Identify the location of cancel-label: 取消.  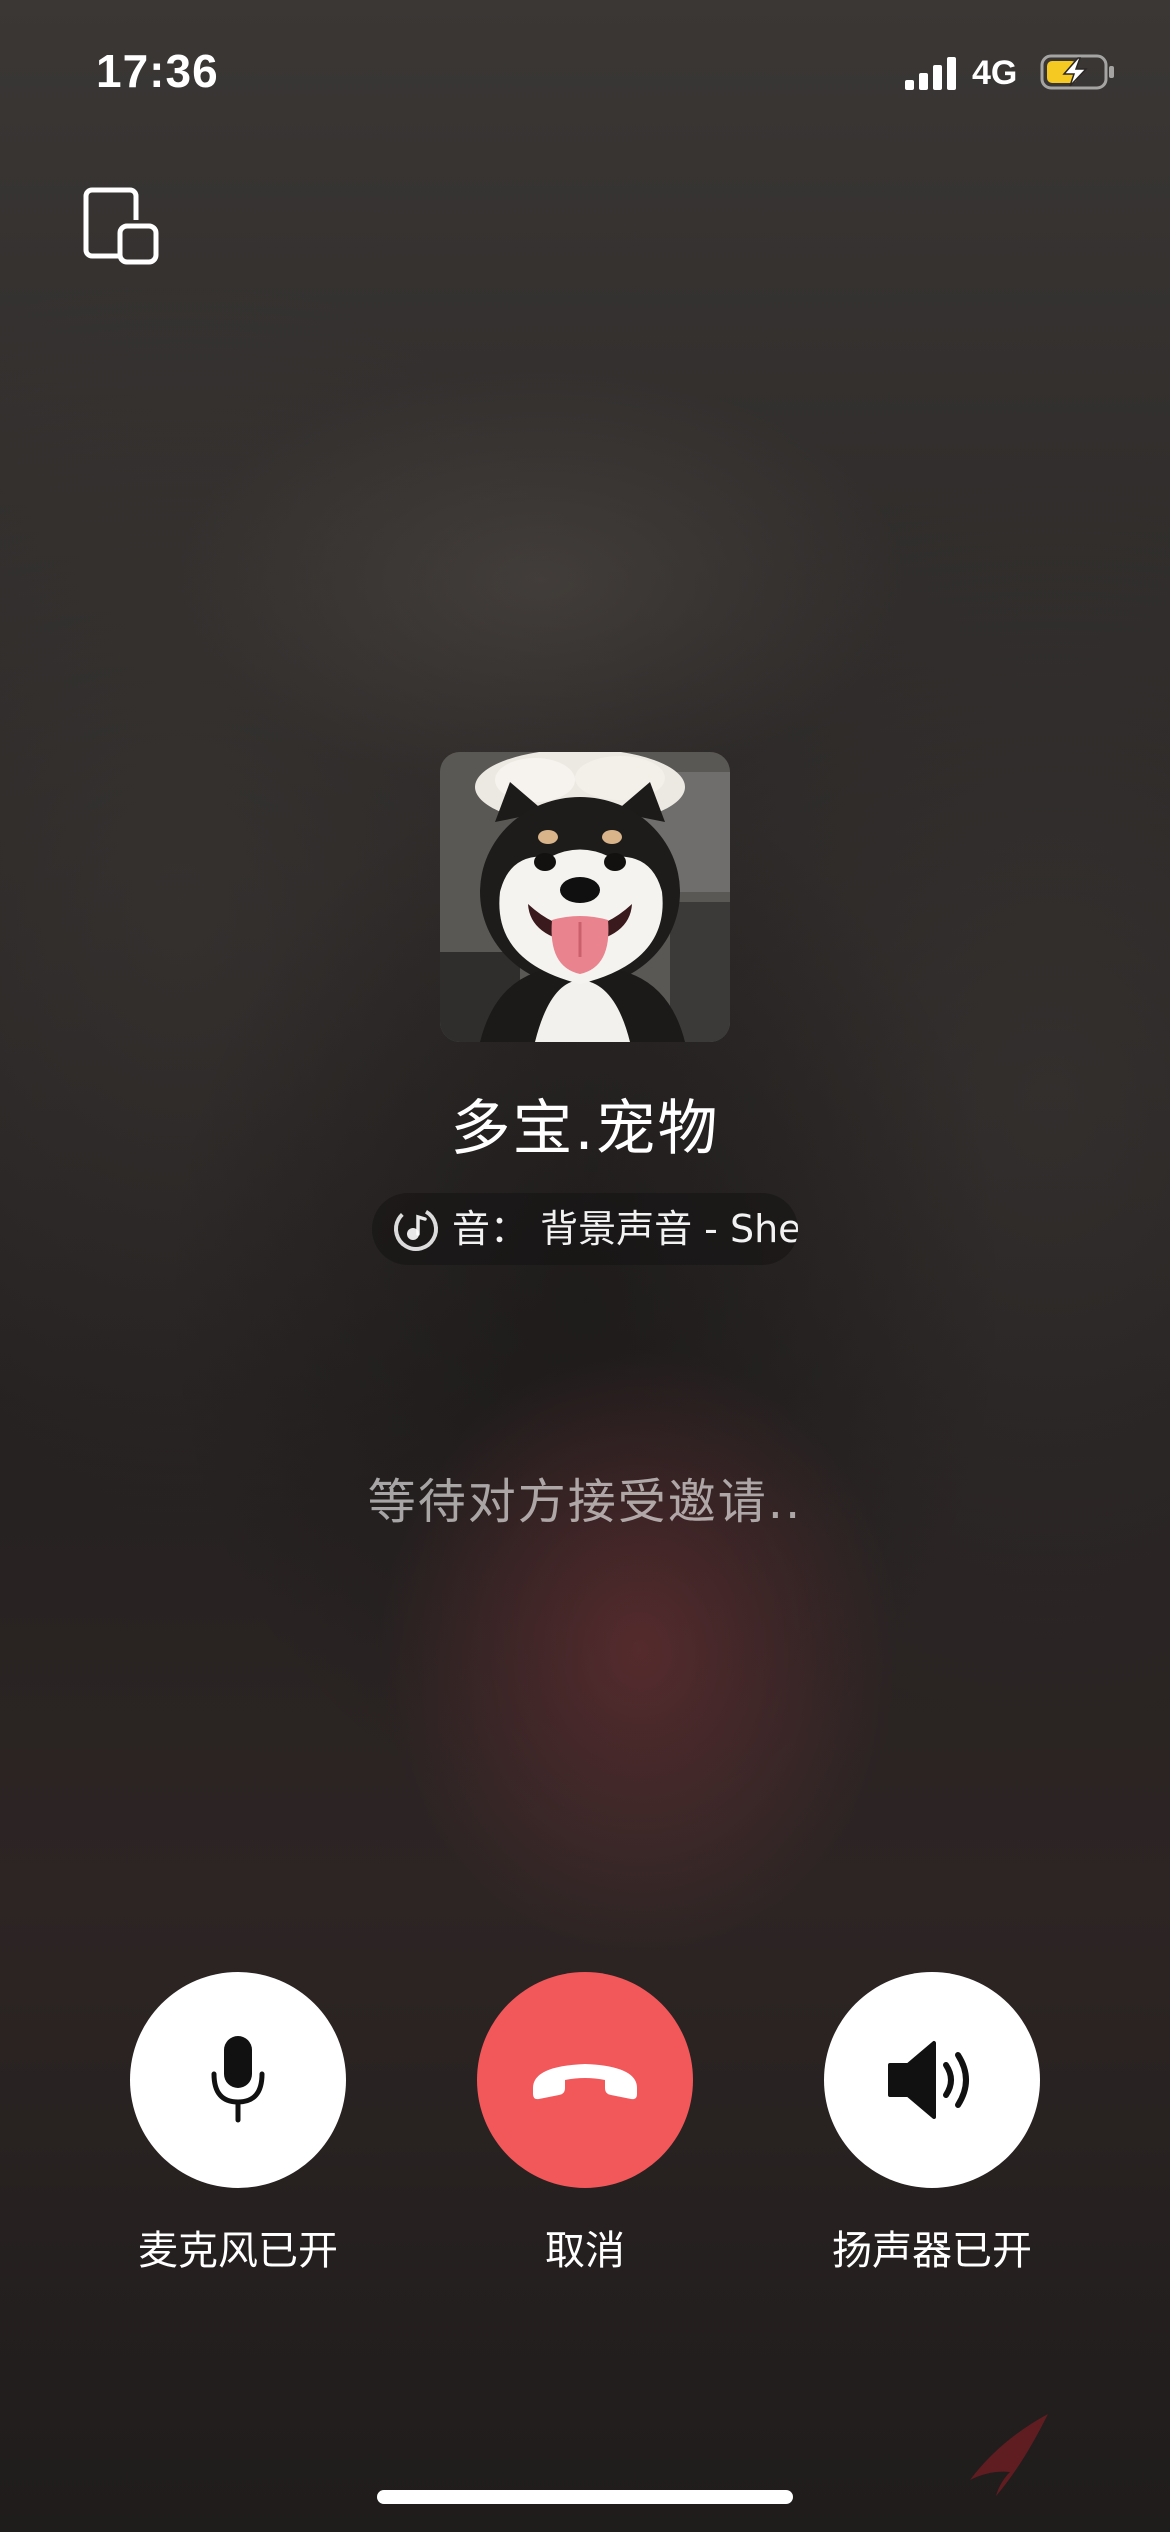
(585, 2251).